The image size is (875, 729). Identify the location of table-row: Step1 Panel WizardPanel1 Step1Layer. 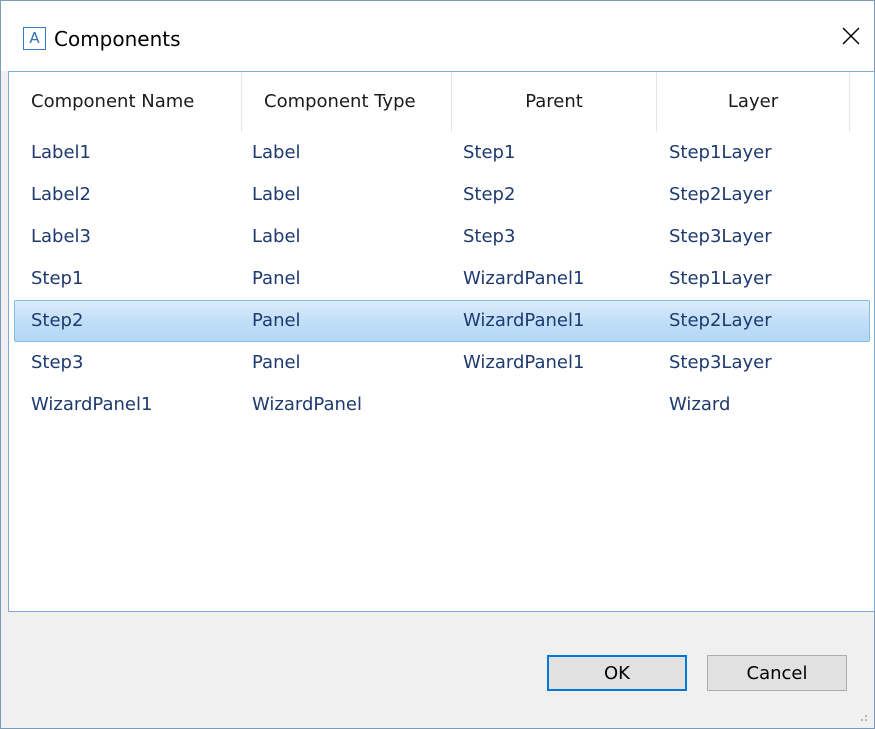
(440, 279).